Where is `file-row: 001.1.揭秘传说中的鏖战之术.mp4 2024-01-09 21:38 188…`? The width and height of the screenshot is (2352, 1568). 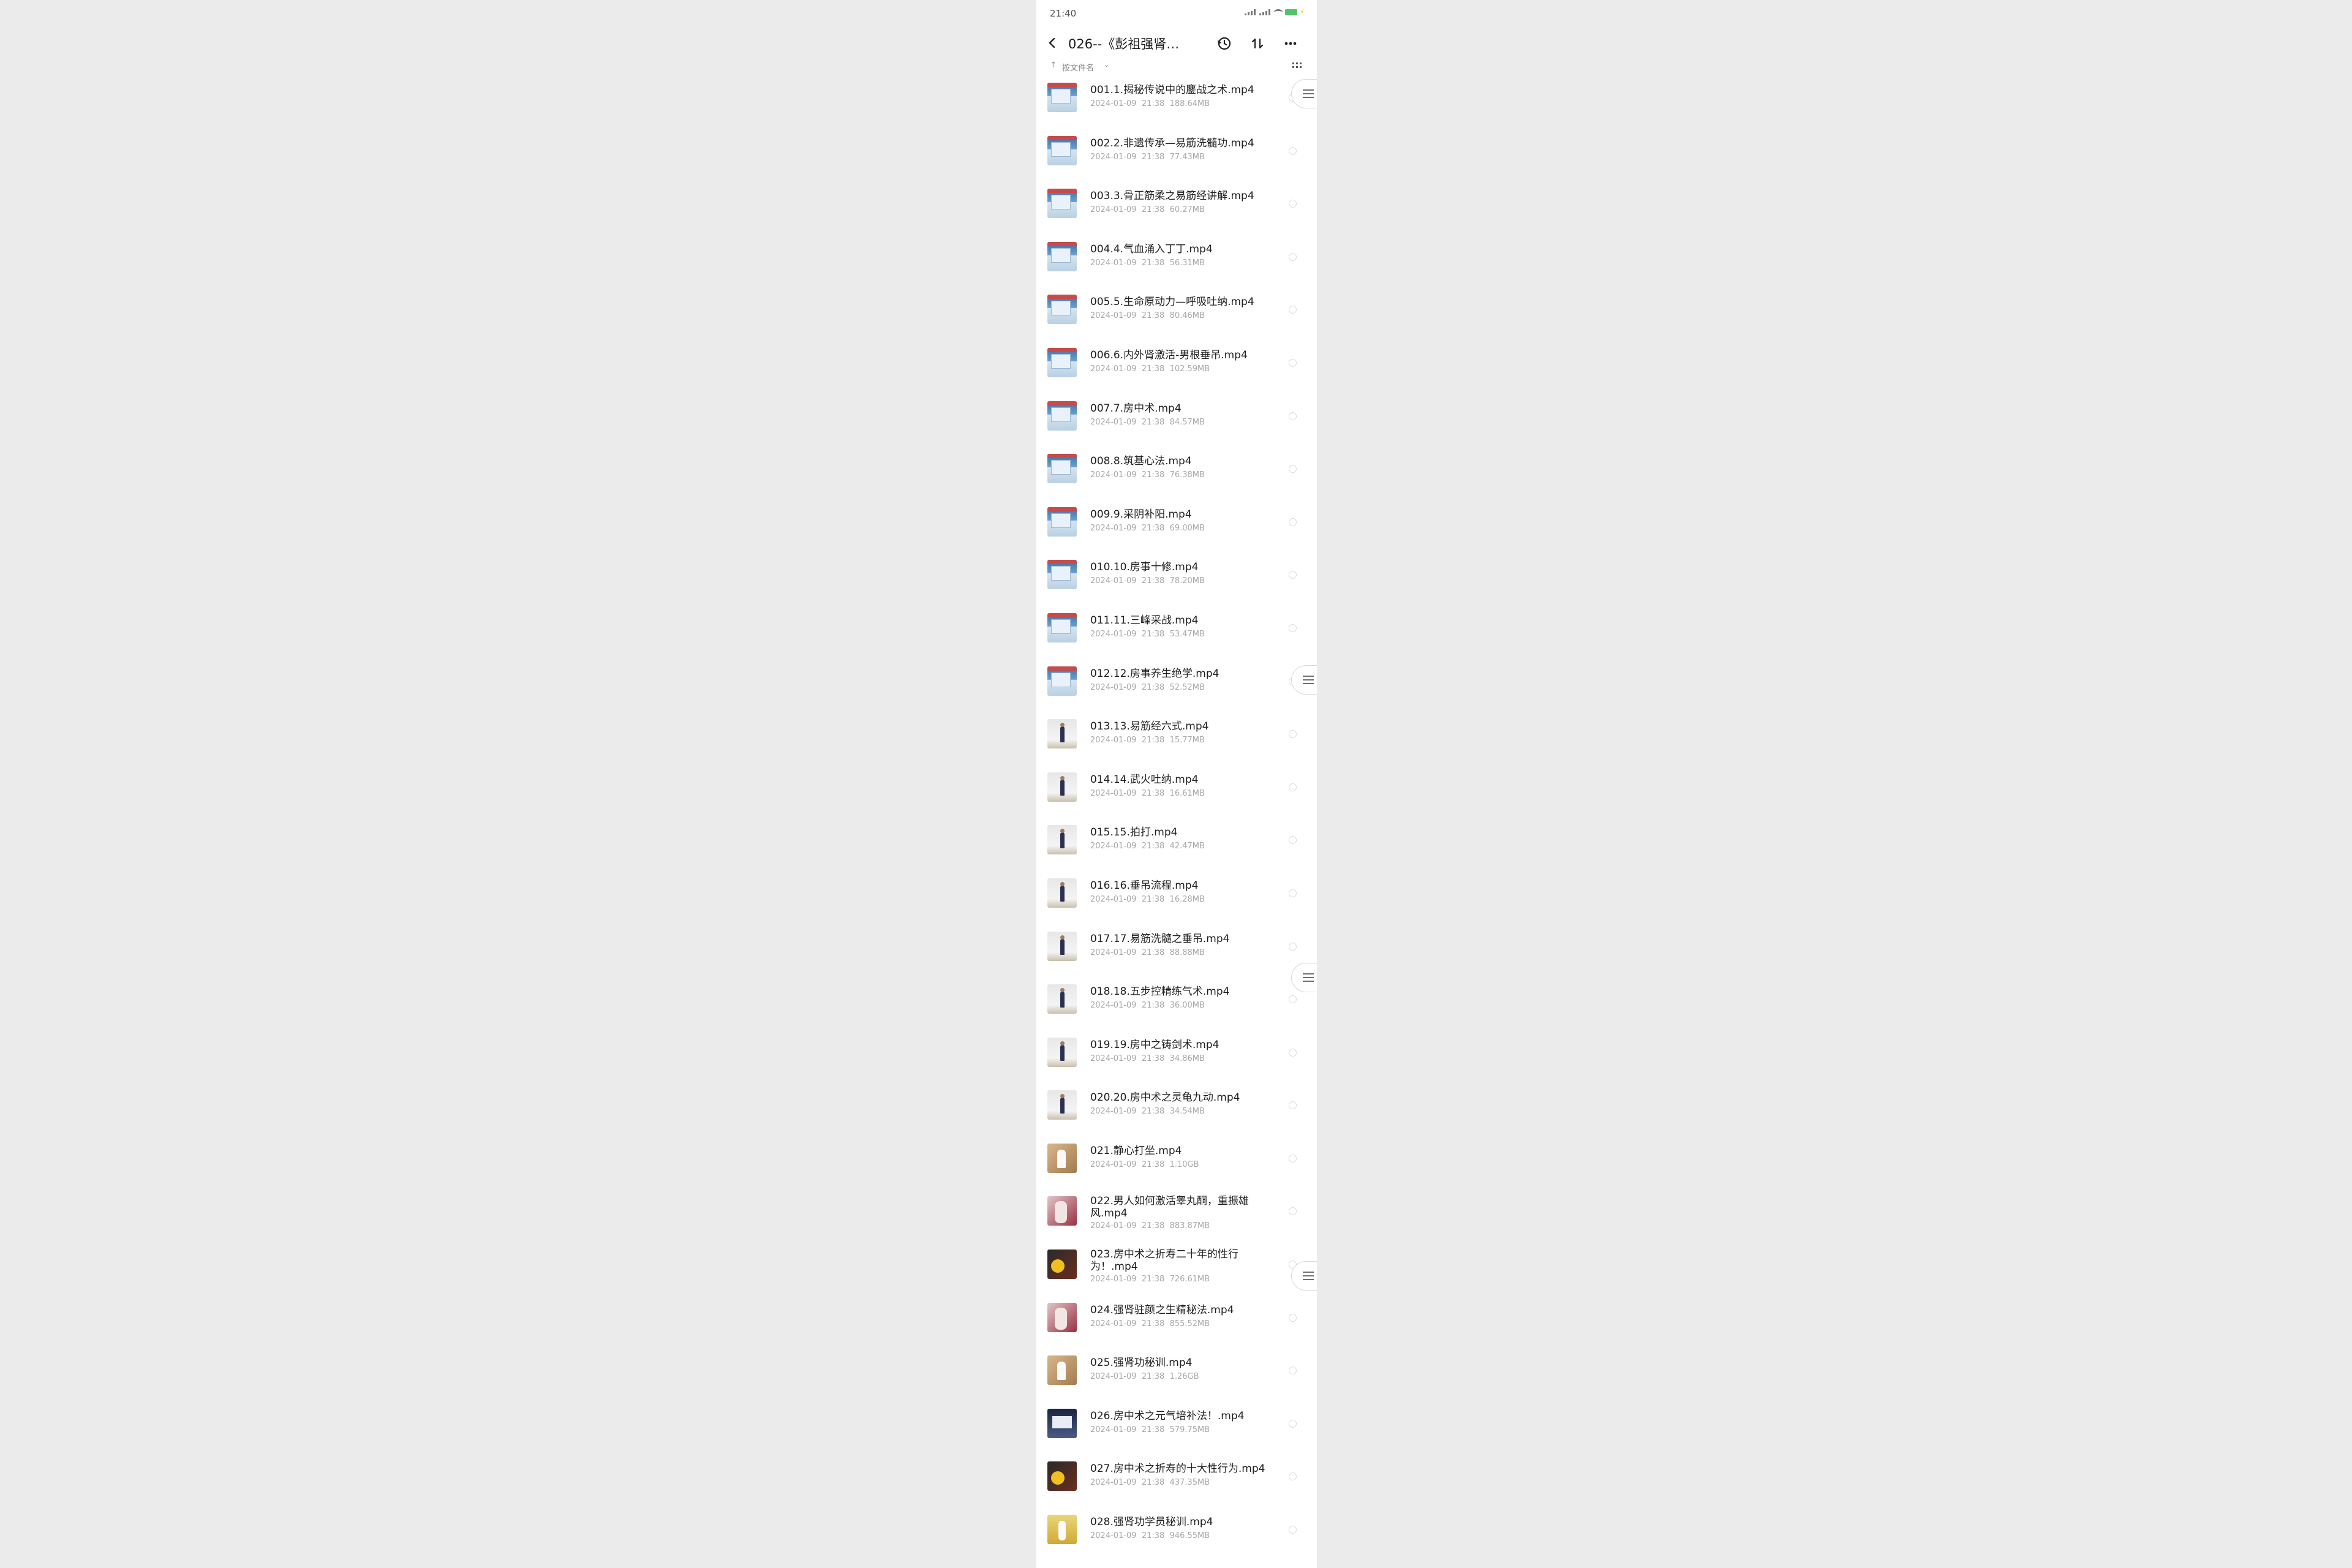 file-row: 001.1.揭秘传说中的鏖战之术.mp4 2024-01-09 21:38 188… is located at coordinates (1176, 105).